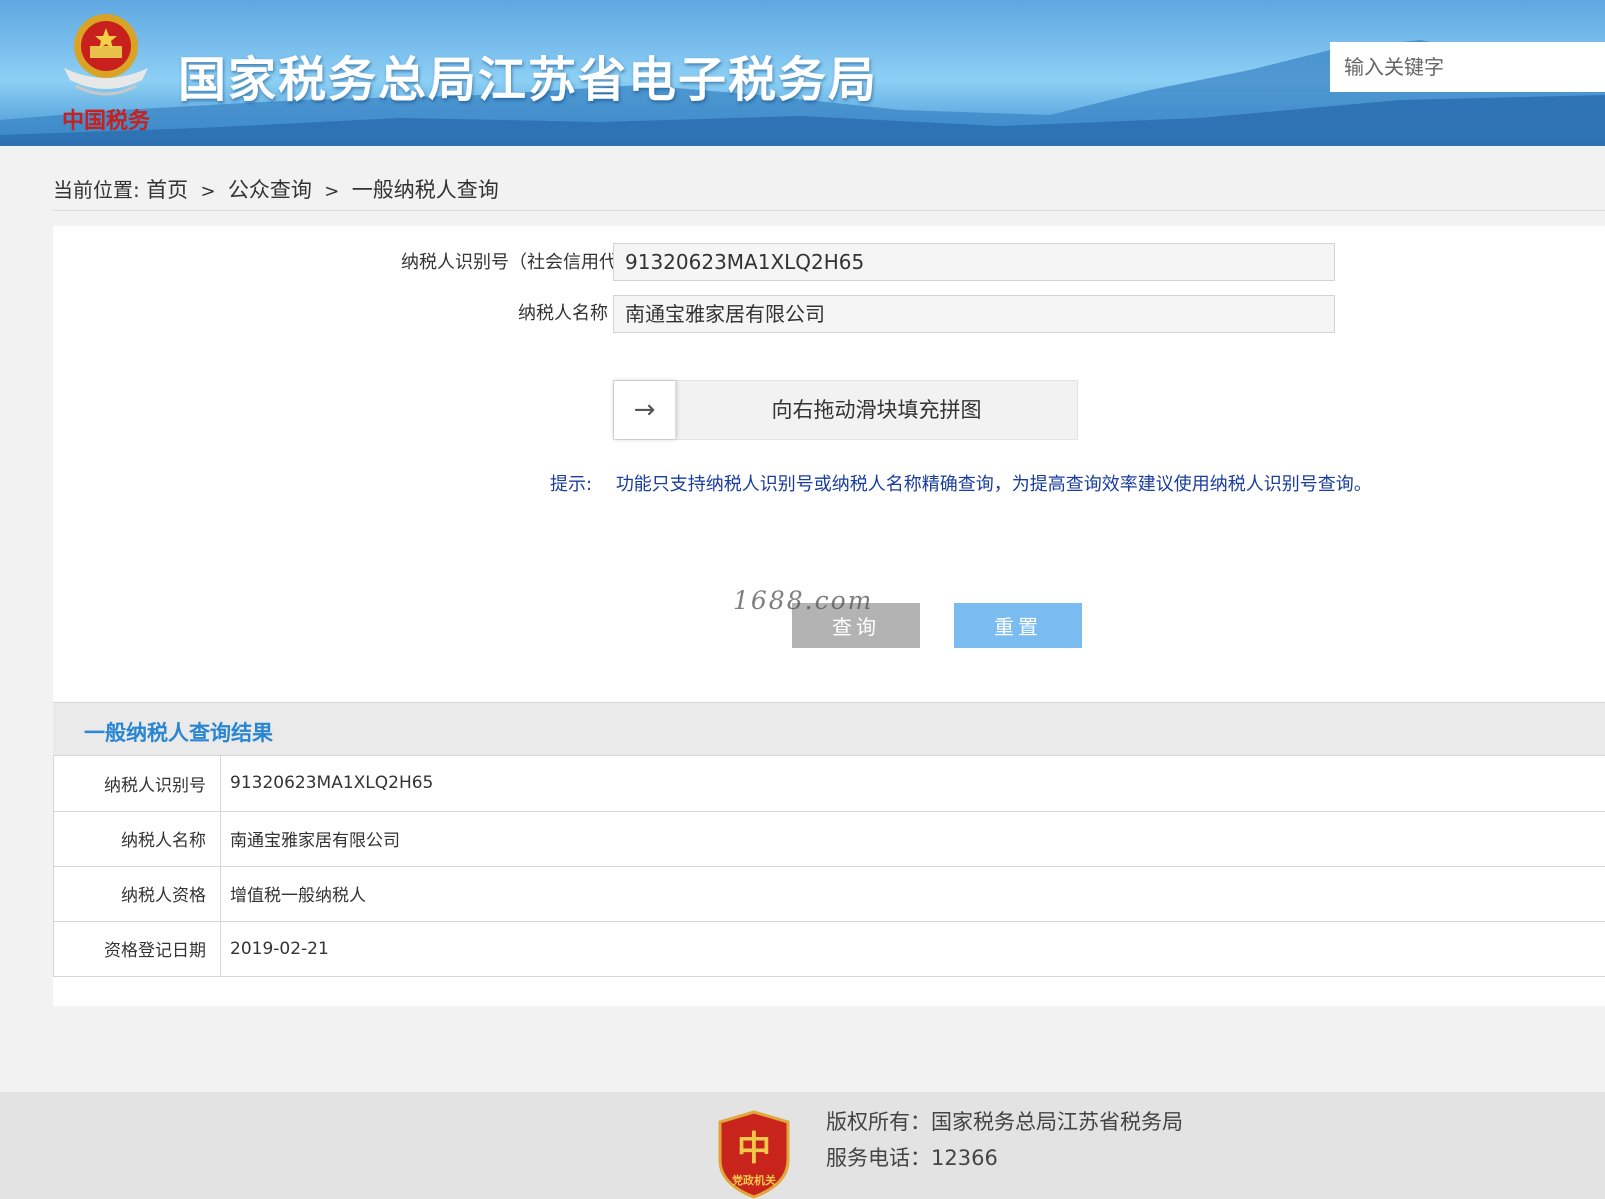 The height and width of the screenshot is (1199, 1605). Describe the element at coordinates (137, 949) in the screenshot. I see `result-label: 资格登记日期` at that location.